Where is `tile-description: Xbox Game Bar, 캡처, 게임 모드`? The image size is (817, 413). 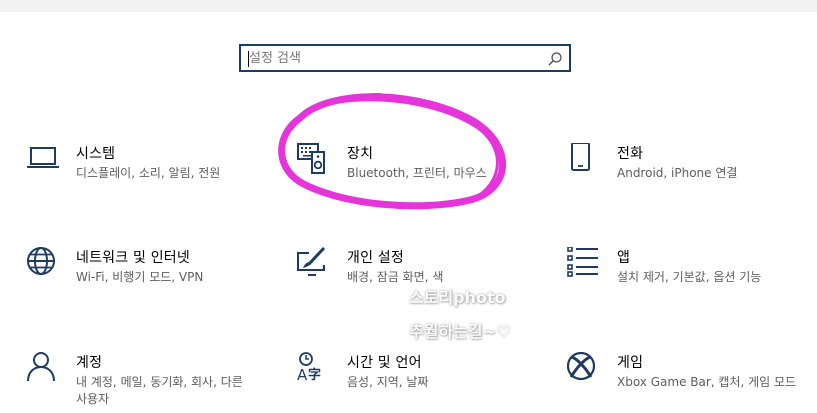 tile-description: Xbox Game Bar, 캡처, 게임 모드 is located at coordinates (707, 382).